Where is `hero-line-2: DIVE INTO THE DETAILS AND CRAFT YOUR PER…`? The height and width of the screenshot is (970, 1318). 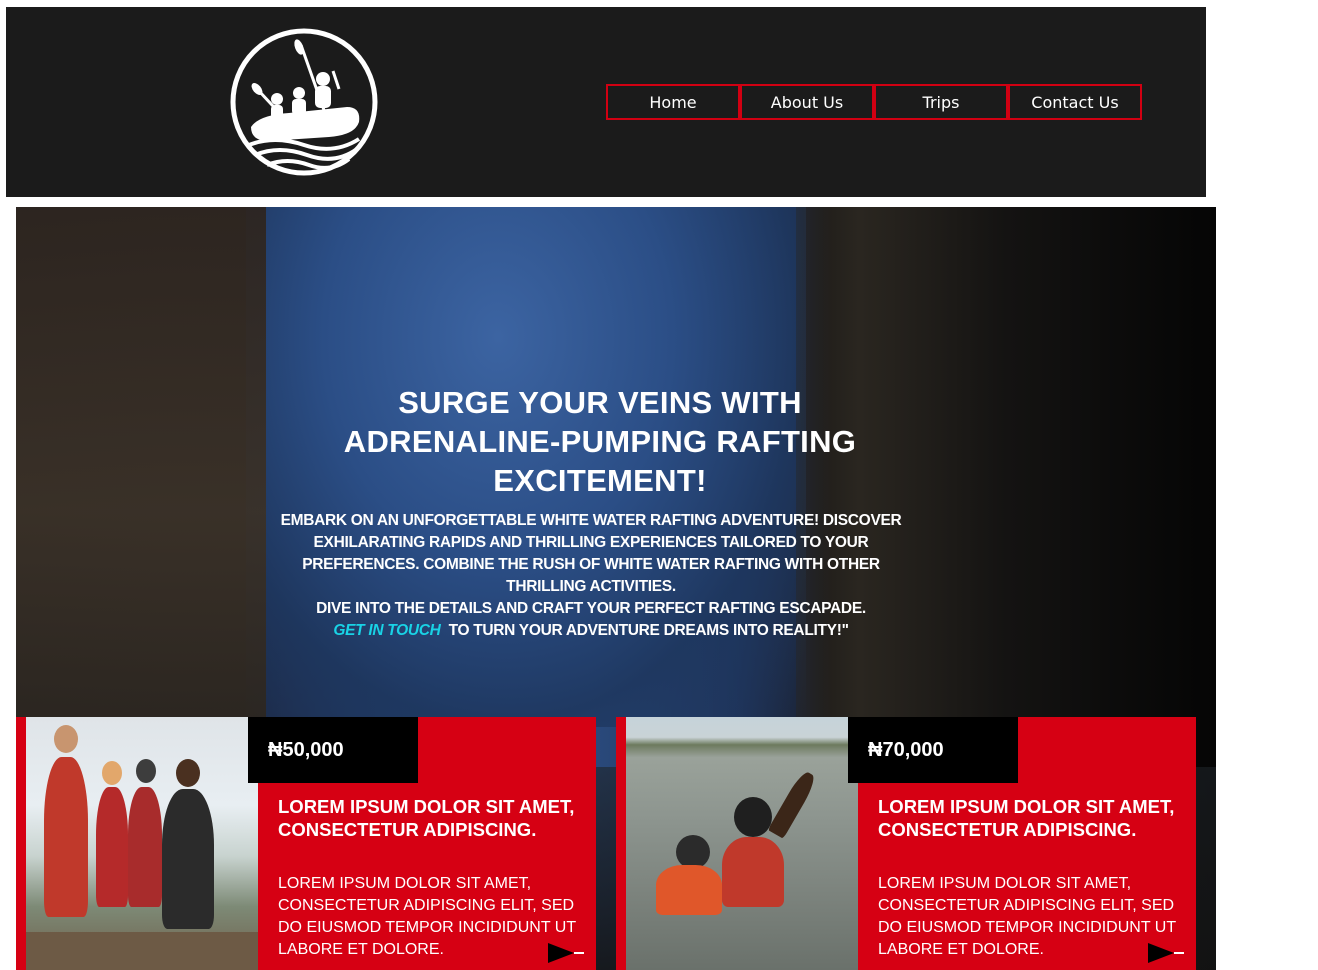
hero-line-2: DIVE INTO THE DETAILS AND CRAFT YOUR PER… is located at coordinates (591, 608).